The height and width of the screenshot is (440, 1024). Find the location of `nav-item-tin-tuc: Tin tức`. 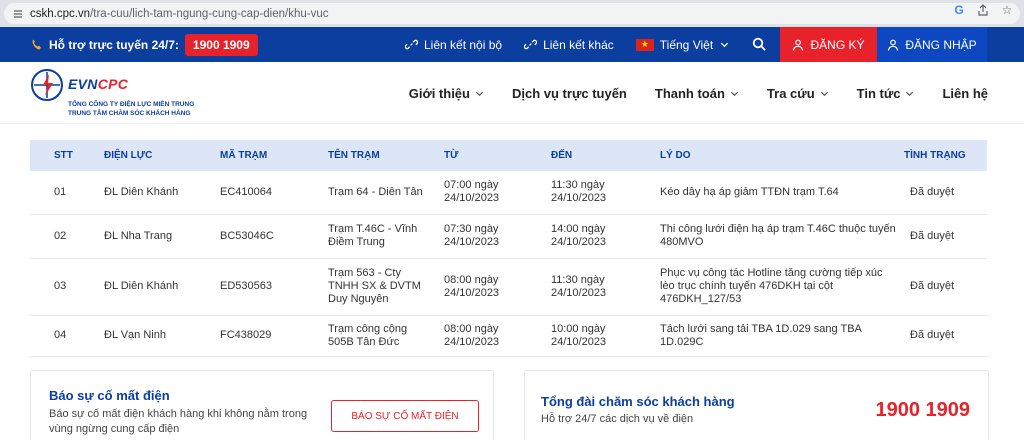

nav-item-tin-tuc: Tin tức is located at coordinates (886, 93).